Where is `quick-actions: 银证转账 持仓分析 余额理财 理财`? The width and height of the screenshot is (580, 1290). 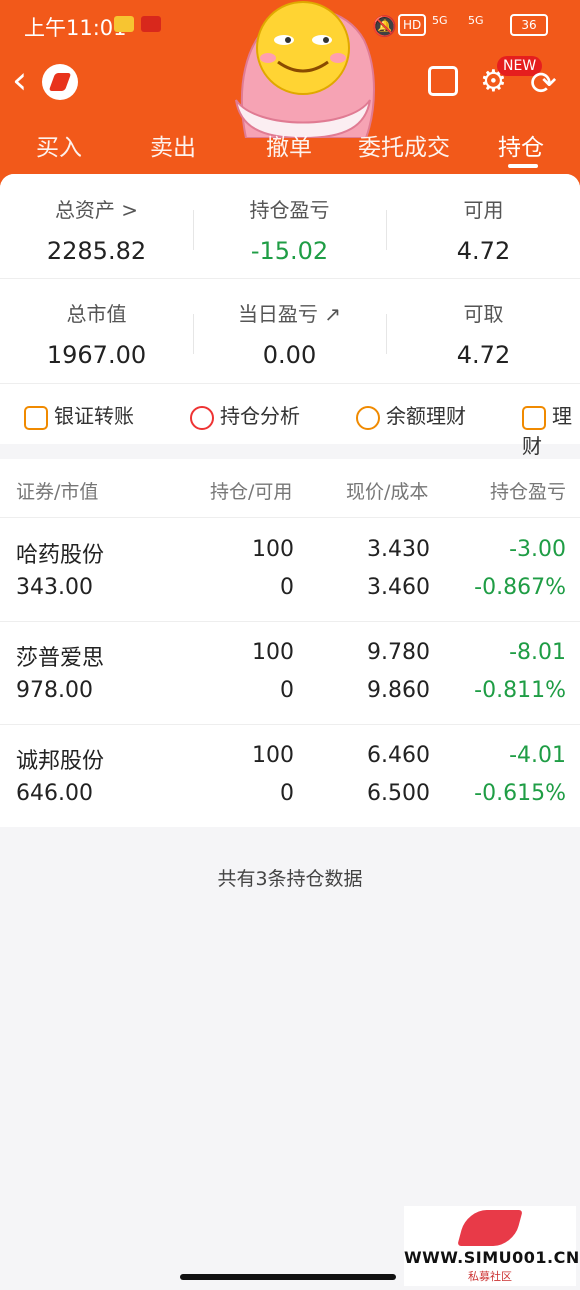
quick-actions: 银证转账 持仓分析 余额理财 理财 is located at coordinates (290, 421).